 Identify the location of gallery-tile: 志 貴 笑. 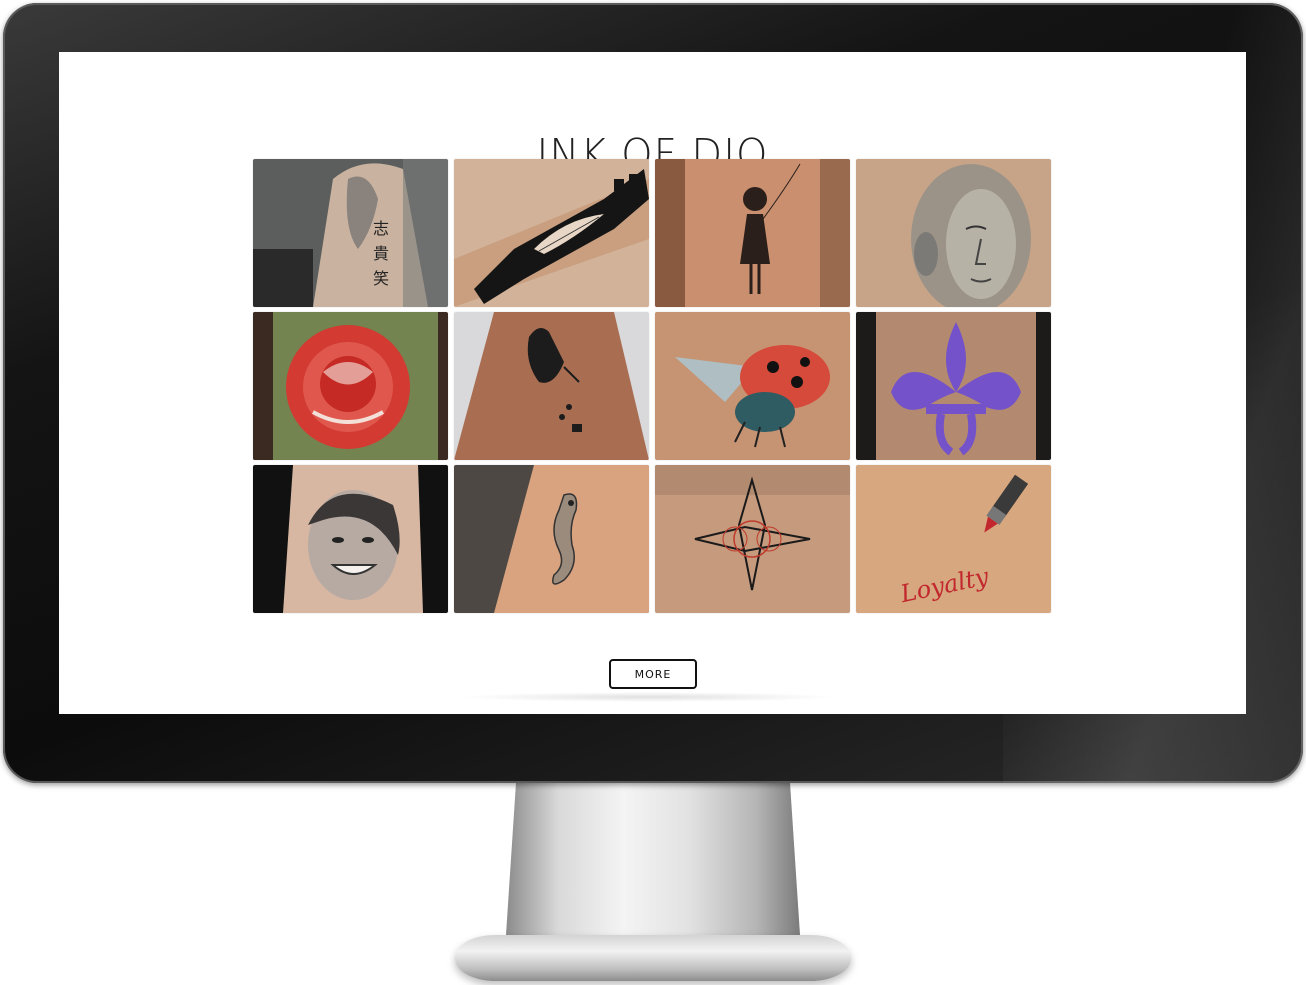
(350, 233).